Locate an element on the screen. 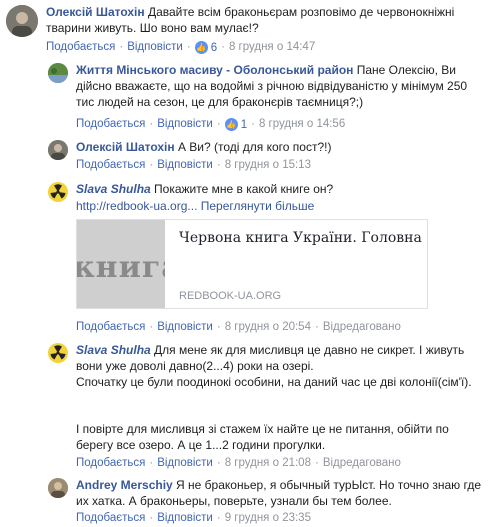 The image size is (494, 527). link-preview-image: книга is located at coordinates (121, 264).